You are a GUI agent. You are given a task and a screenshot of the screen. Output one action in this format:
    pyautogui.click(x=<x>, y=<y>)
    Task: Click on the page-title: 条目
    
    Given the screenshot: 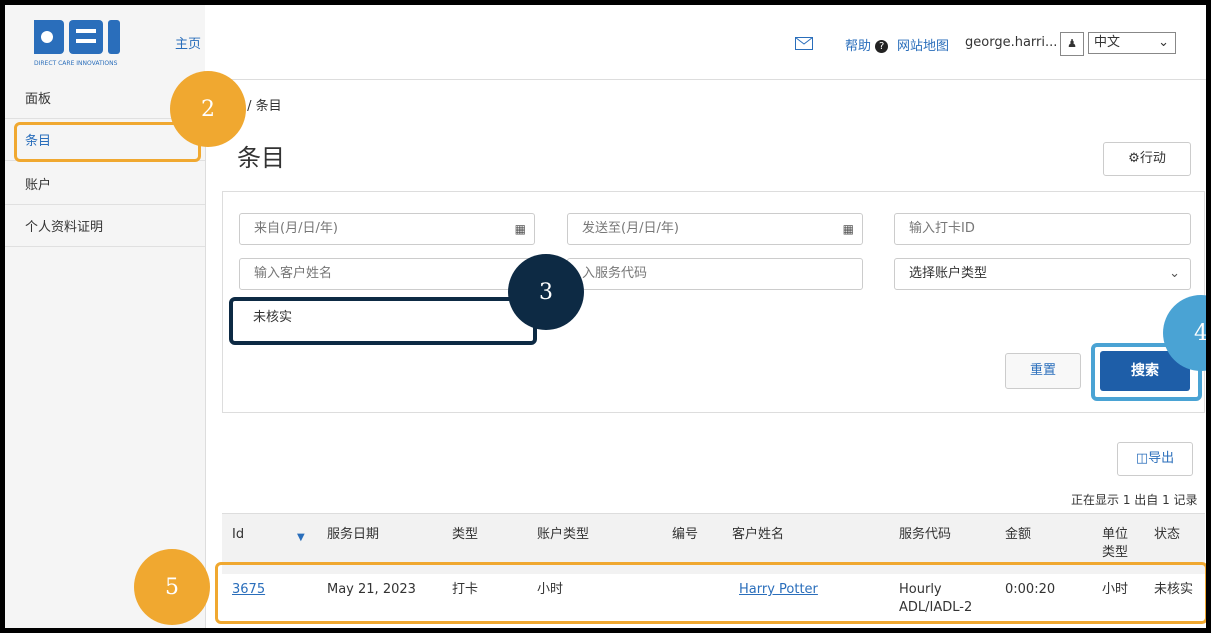 What is the action you would take?
    pyautogui.click(x=261, y=158)
    